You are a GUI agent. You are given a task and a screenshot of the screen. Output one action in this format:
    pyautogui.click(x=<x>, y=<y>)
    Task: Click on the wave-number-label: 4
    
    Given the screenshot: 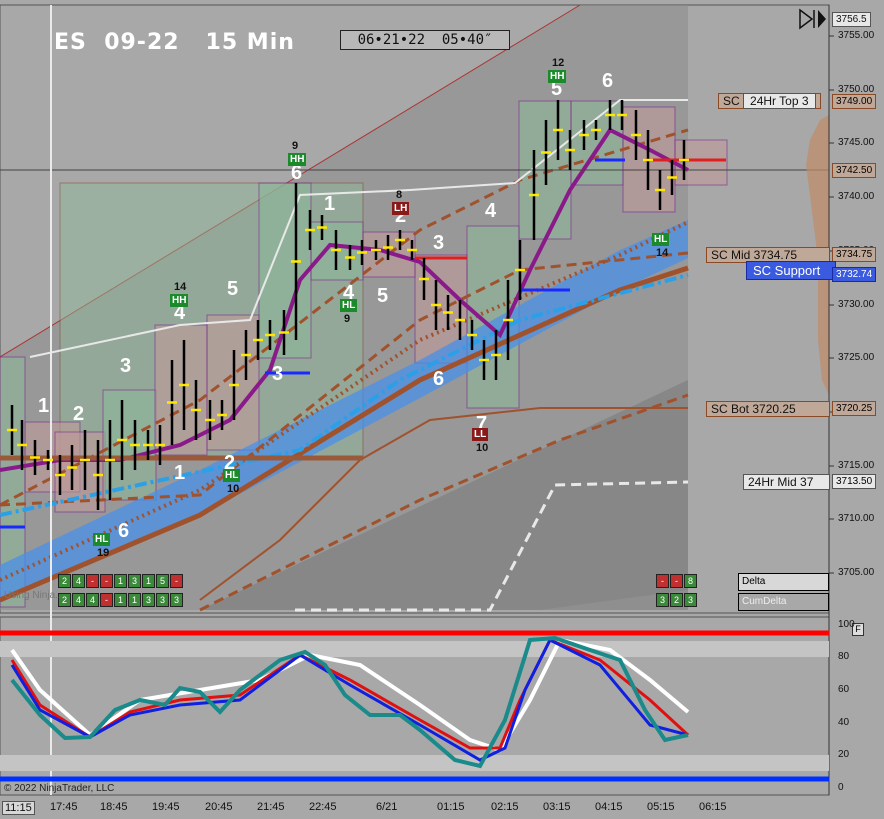 What is the action you would take?
    pyautogui.click(x=491, y=211)
    